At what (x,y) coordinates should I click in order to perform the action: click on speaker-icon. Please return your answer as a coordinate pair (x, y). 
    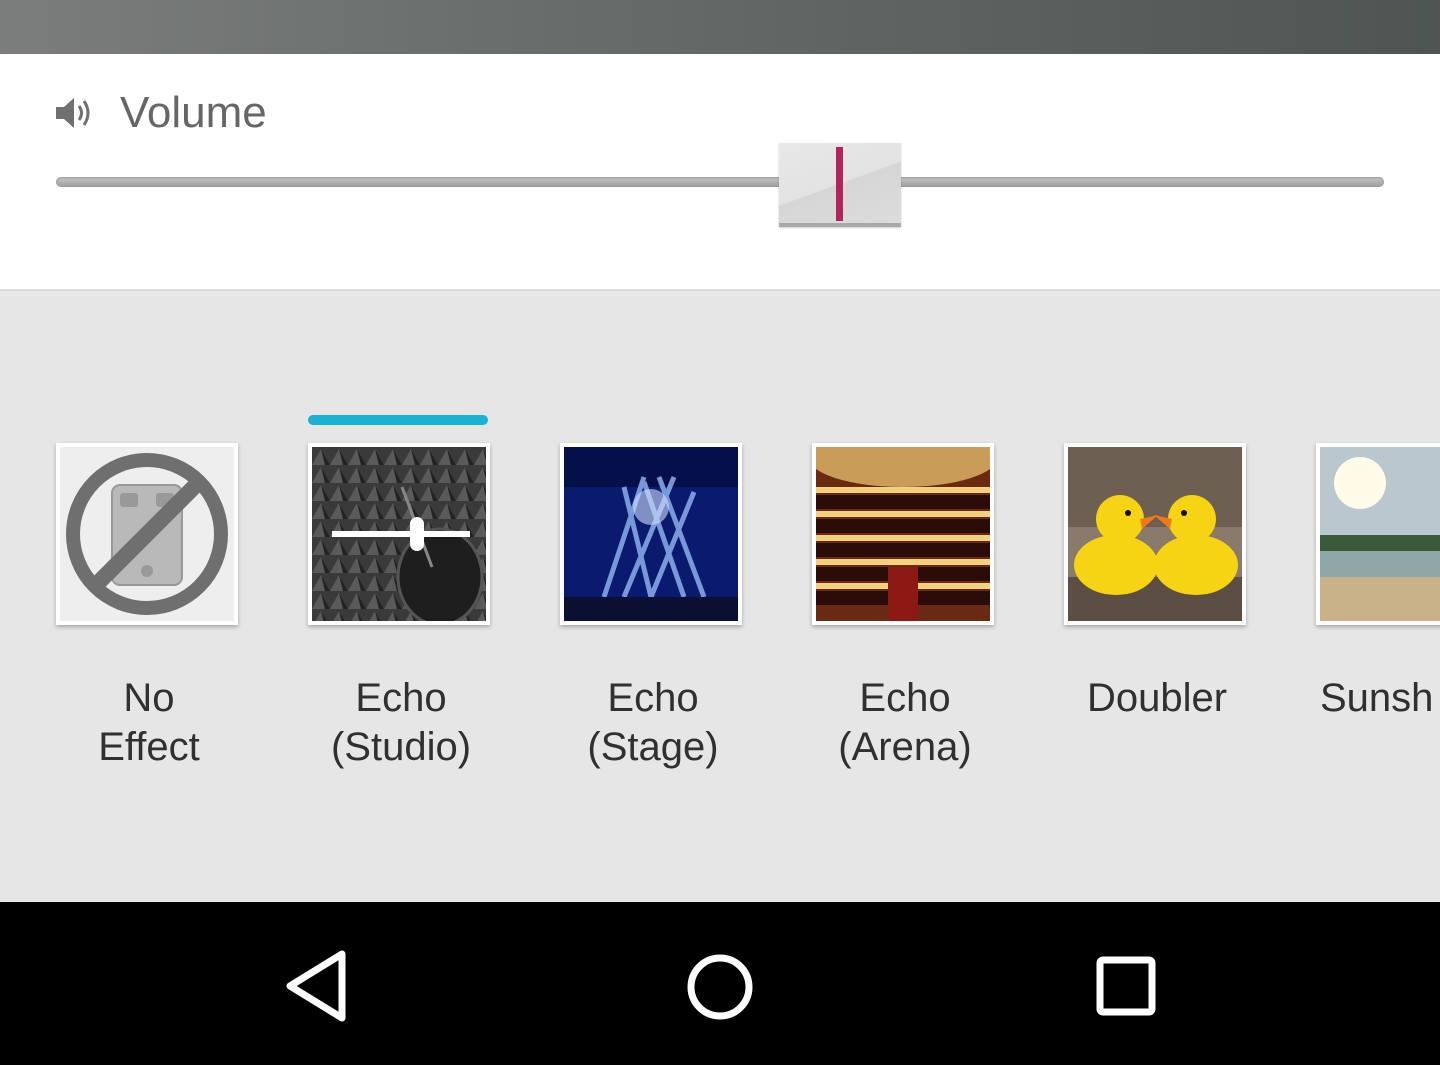
    Looking at the image, I should click on (73, 113).